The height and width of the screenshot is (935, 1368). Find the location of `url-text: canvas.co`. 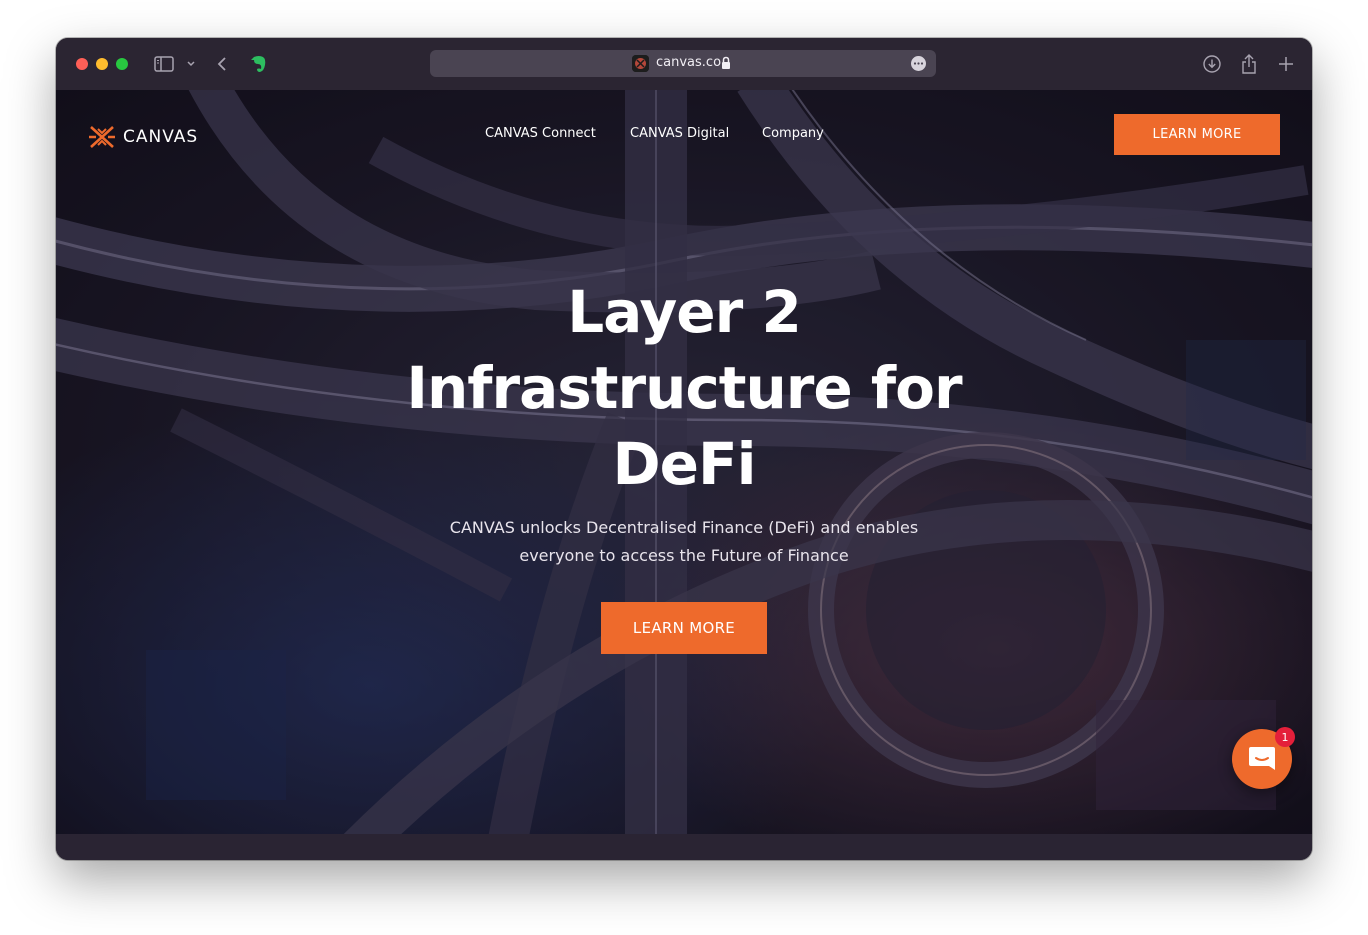

url-text: canvas.co is located at coordinates (689, 62).